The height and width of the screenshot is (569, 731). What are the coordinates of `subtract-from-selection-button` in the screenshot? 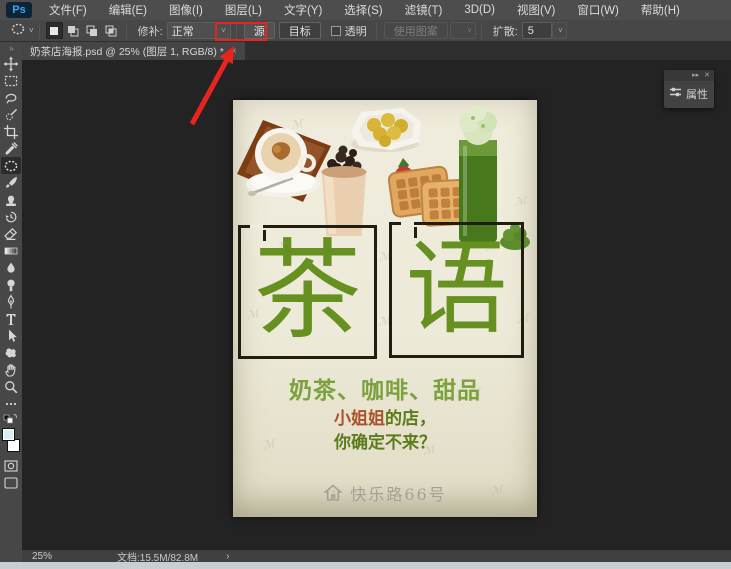 It's located at (92, 30).